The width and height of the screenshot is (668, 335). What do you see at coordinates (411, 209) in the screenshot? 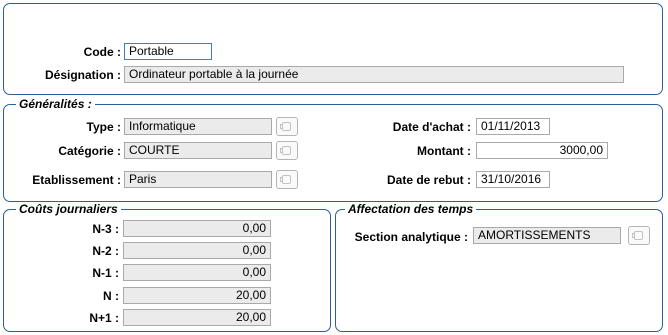
I see `affectation-title: Affectation des temps` at bounding box center [411, 209].